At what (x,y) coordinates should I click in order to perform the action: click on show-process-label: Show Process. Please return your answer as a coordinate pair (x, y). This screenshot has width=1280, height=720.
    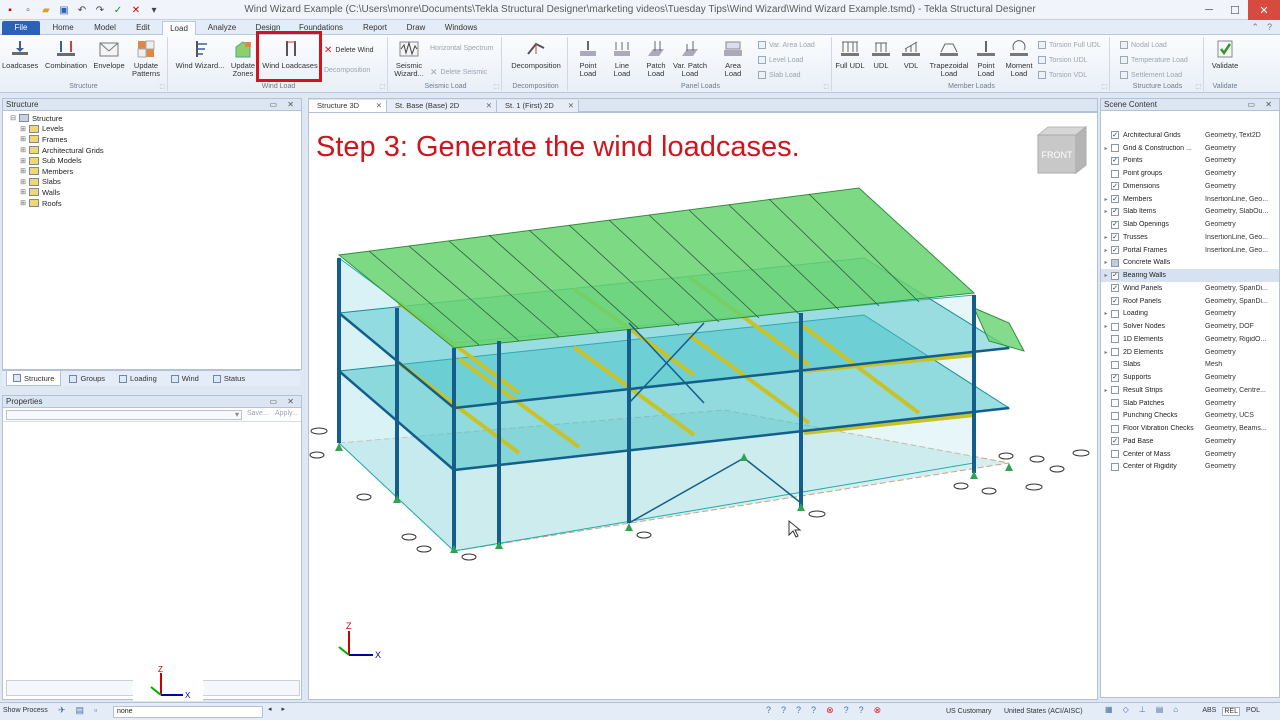
    Looking at the image, I should click on (25, 710).